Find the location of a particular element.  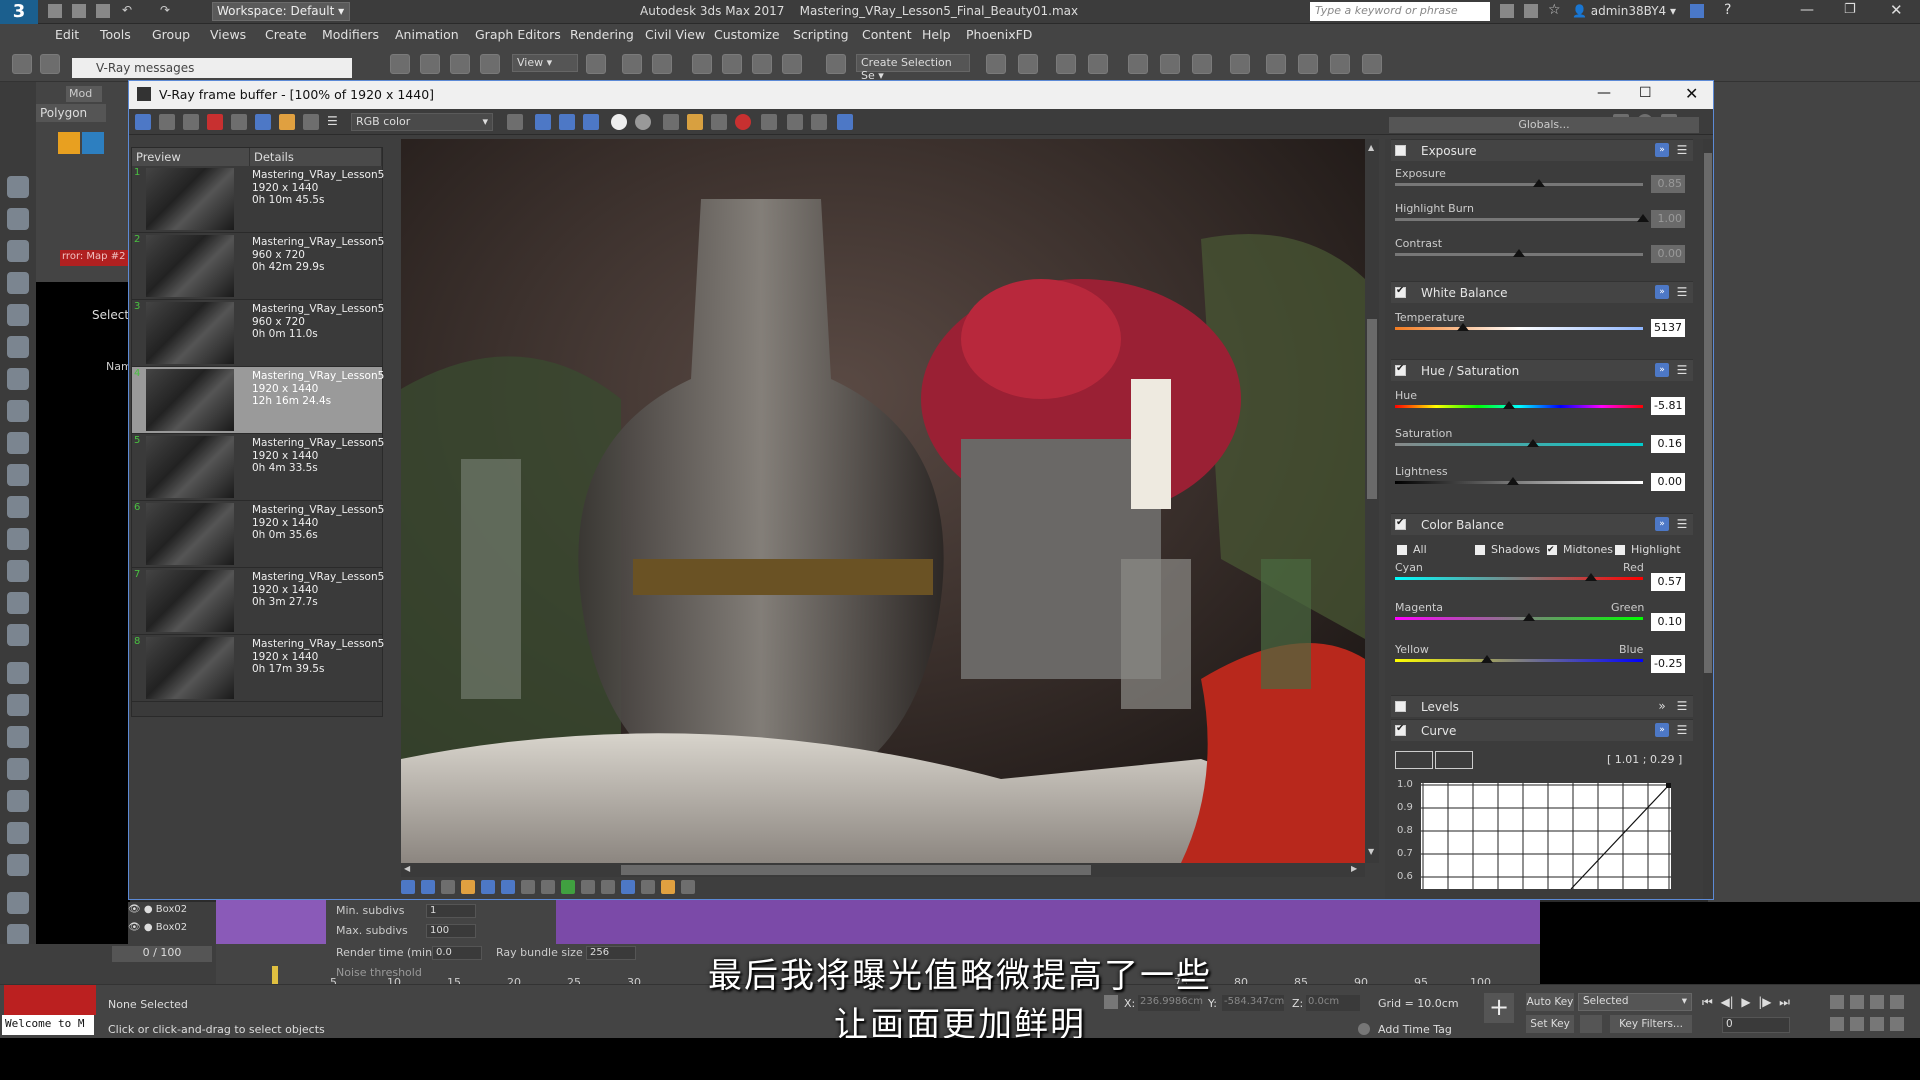

delete-image-icon is located at coordinates (719, 122).